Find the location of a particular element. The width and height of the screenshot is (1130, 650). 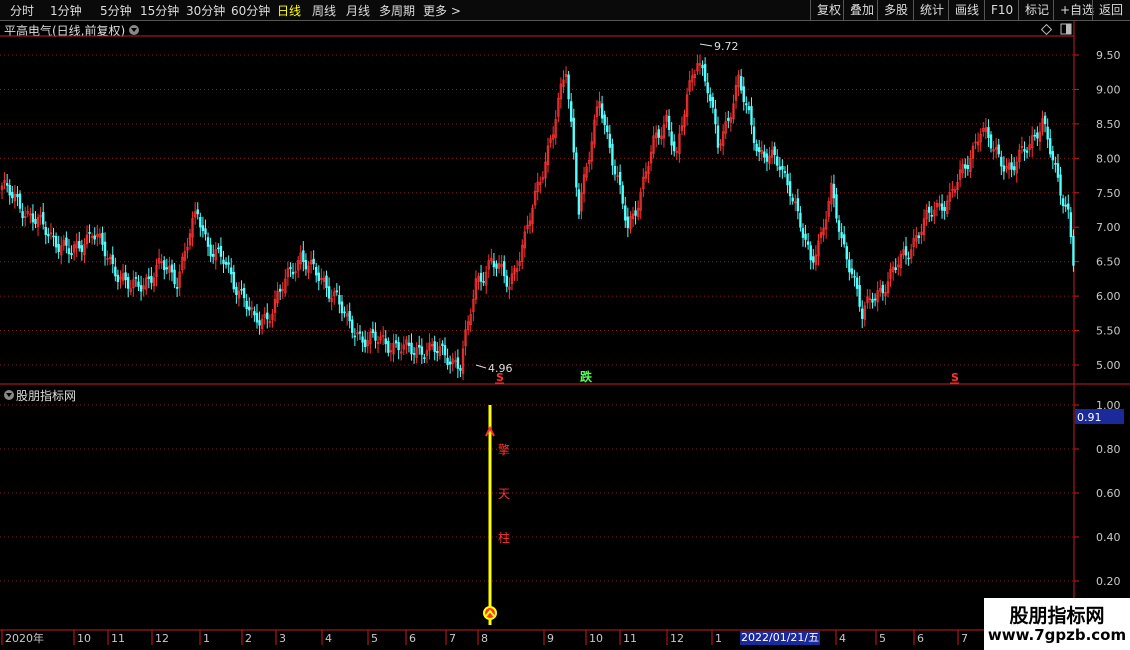

panel-layout-icon is located at coordinates (1066, 29).